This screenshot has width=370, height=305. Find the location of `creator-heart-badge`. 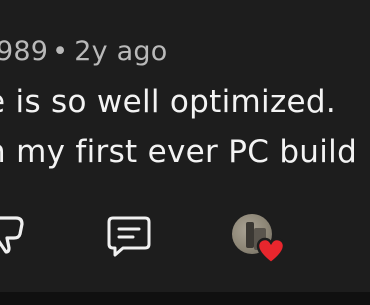

creator-heart-badge is located at coordinates (258, 240).